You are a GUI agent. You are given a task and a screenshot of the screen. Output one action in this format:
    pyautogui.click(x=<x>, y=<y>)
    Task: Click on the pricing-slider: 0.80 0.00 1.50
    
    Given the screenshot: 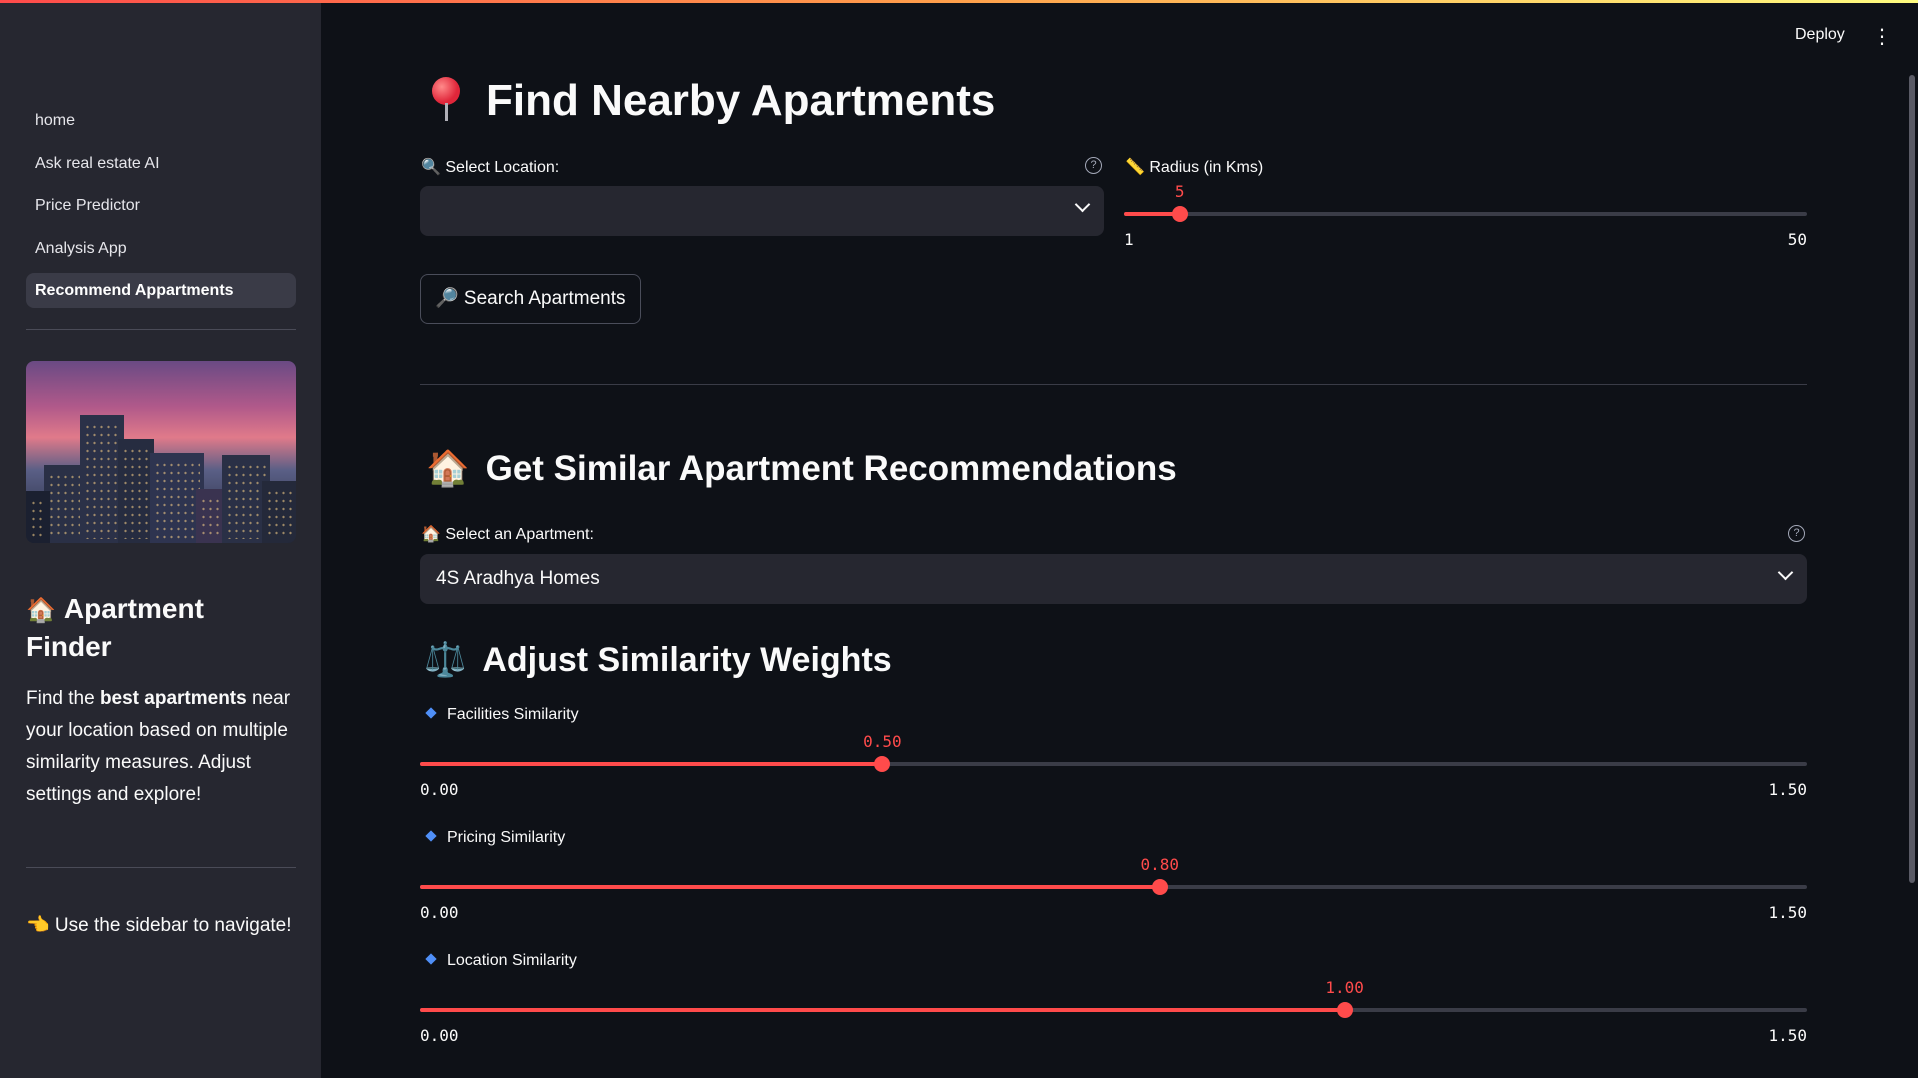 What is the action you would take?
    pyautogui.click(x=1113, y=888)
    